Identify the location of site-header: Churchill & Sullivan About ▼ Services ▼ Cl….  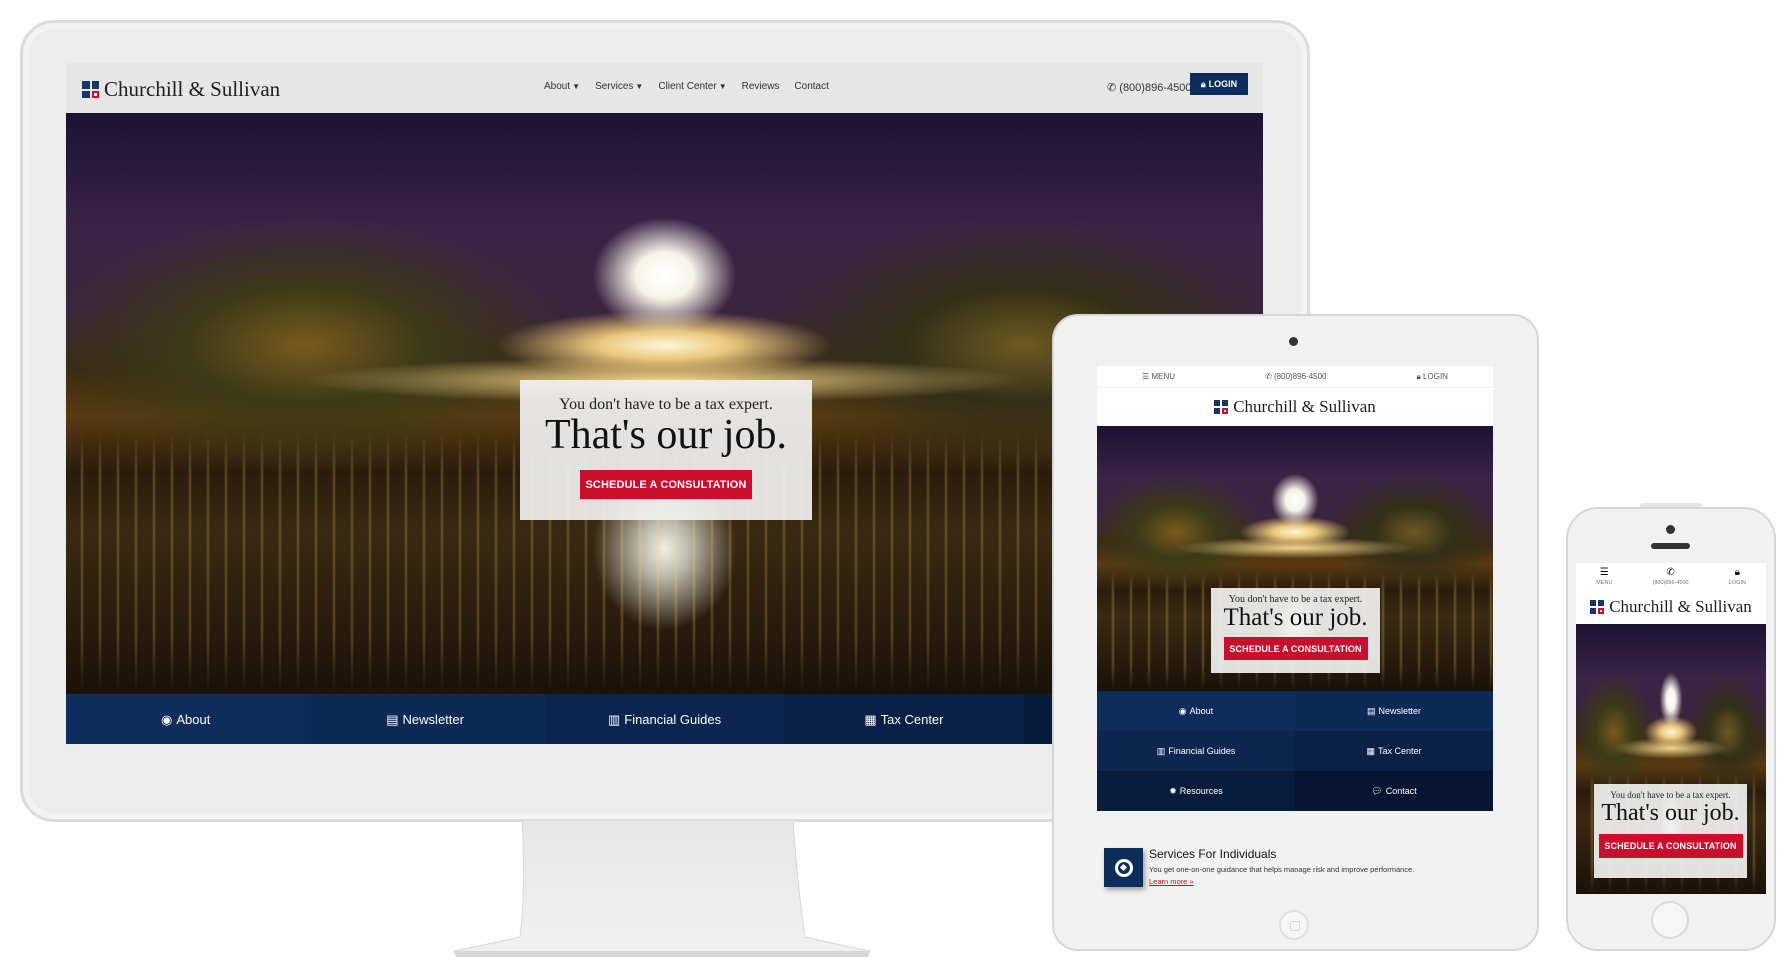
(664, 88).